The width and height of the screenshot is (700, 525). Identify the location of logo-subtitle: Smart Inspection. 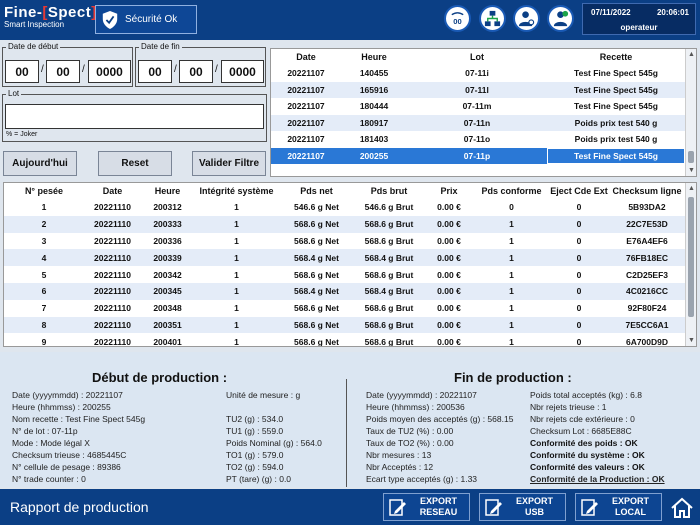
(34, 24).